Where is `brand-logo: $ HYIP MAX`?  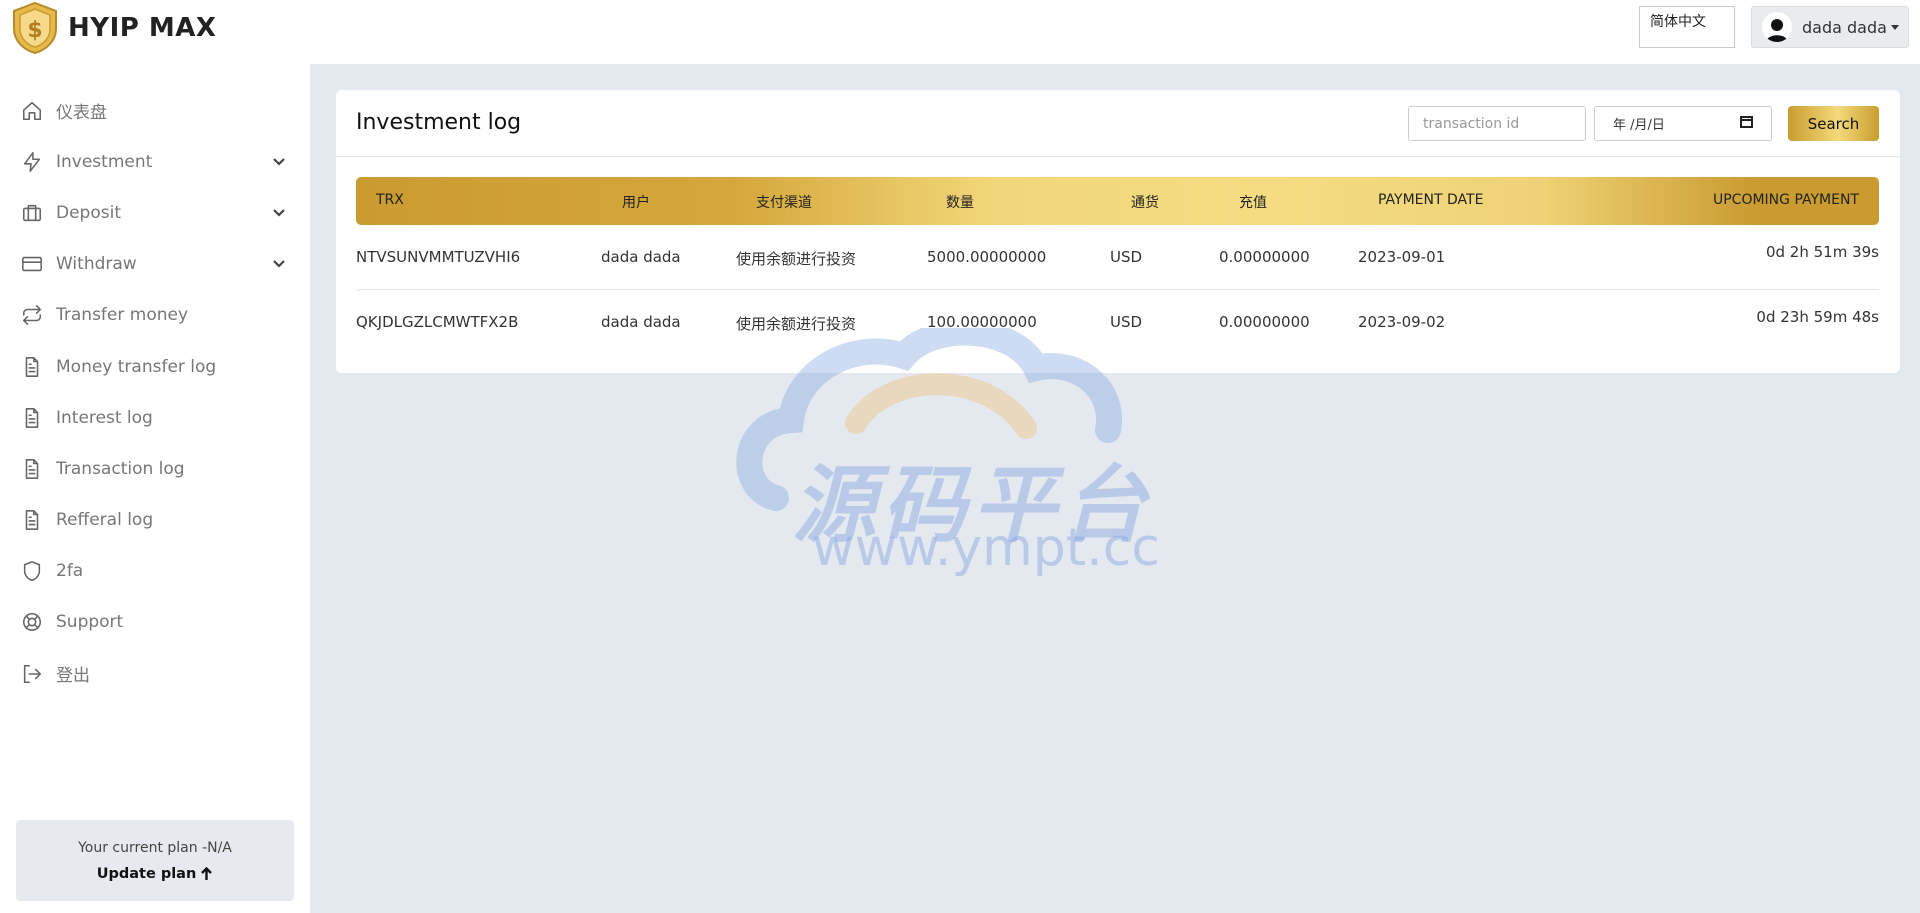 brand-logo: $ HYIP MAX is located at coordinates (113, 28).